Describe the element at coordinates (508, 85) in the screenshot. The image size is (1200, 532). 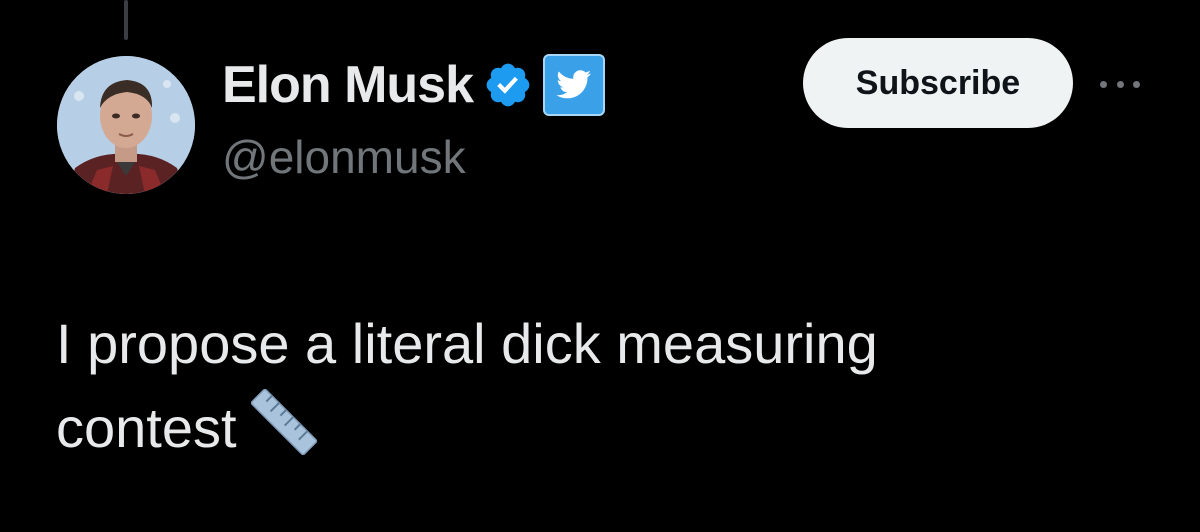
I see `verified-check-icon` at that location.